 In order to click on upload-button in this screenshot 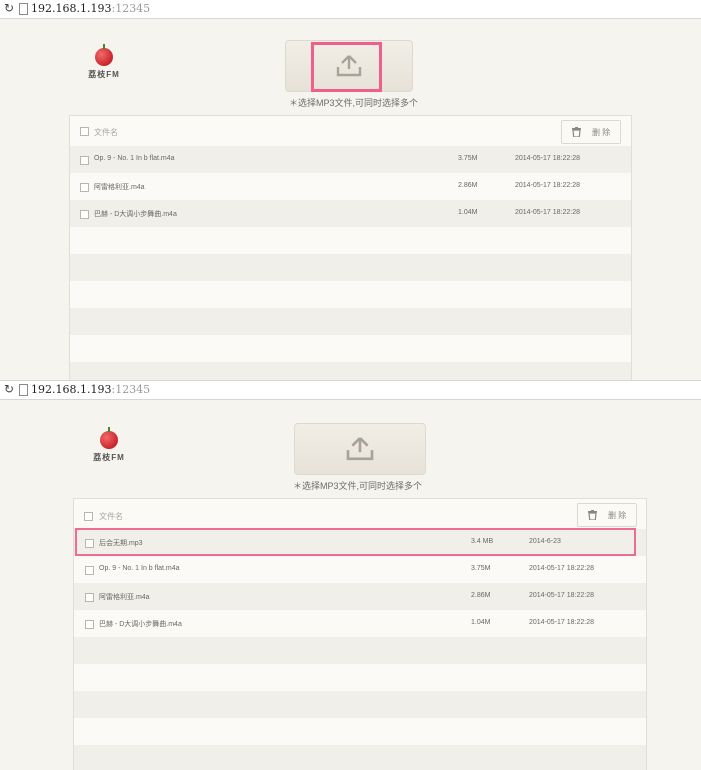, I will do `click(360, 449)`.